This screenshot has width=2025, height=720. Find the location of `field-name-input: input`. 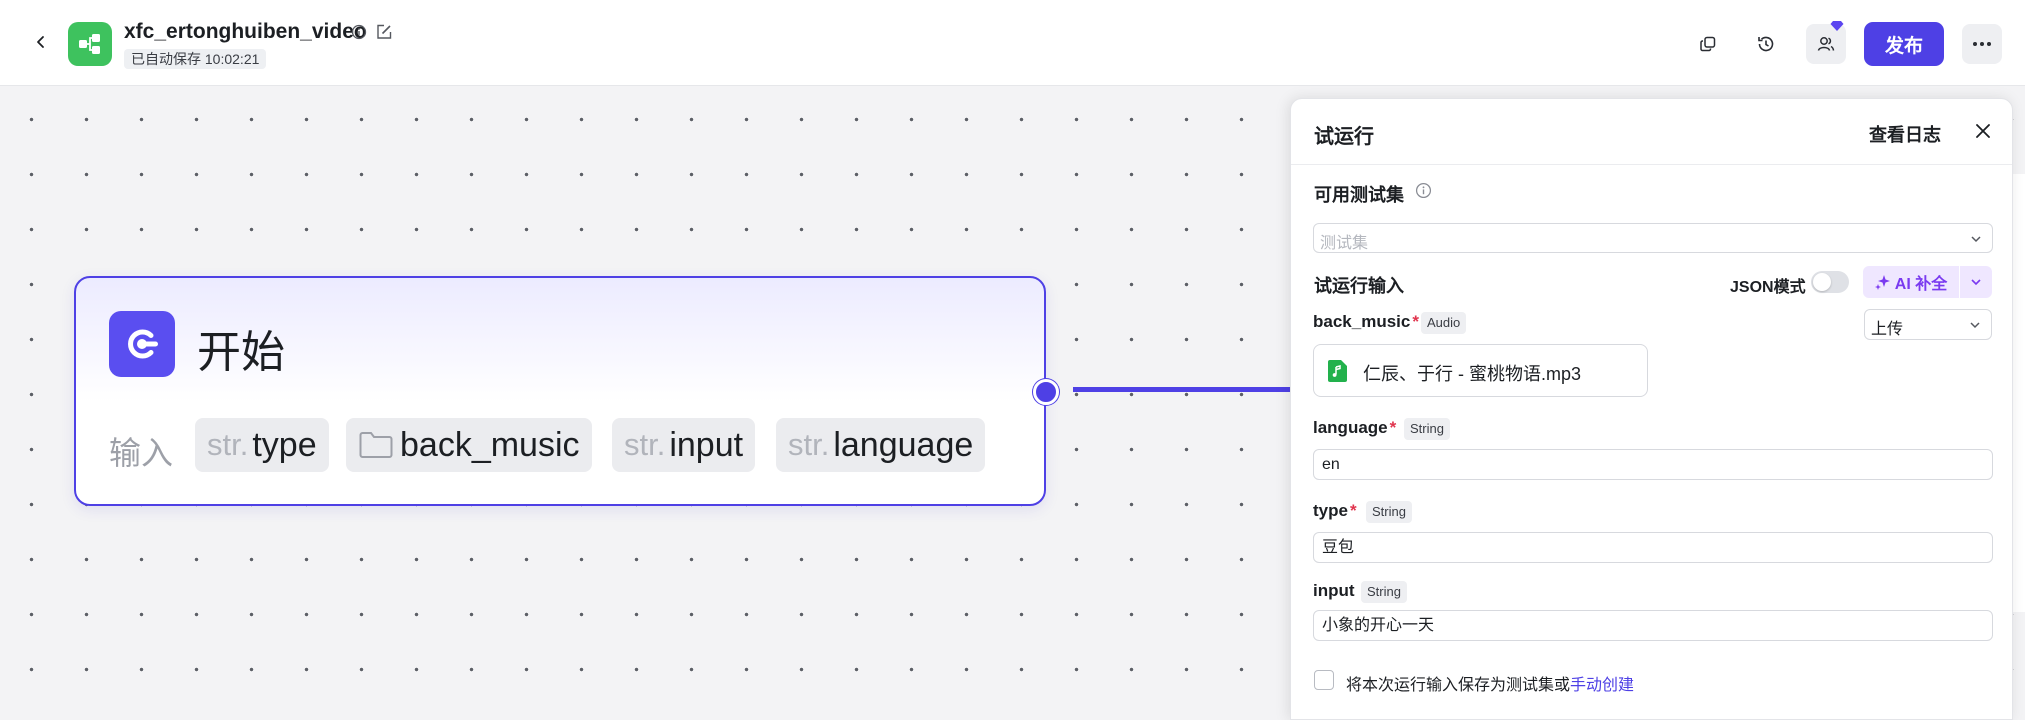

field-name-input: input is located at coordinates (1334, 591).